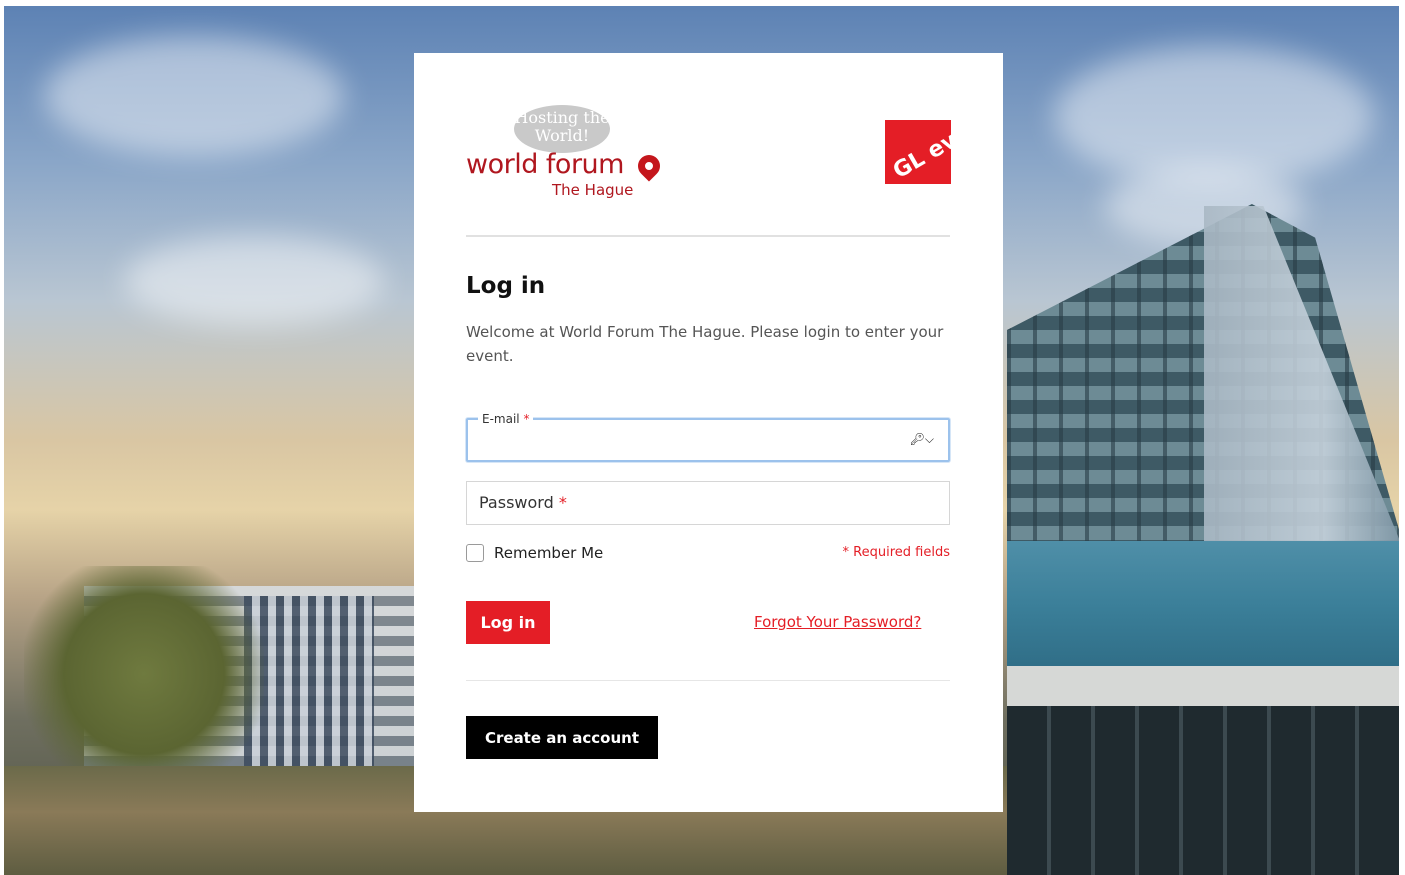 This screenshot has height=875, width=1405. Describe the element at coordinates (708, 437) in the screenshot. I see `email-field: E-mail * 🔑︎⌵` at that location.